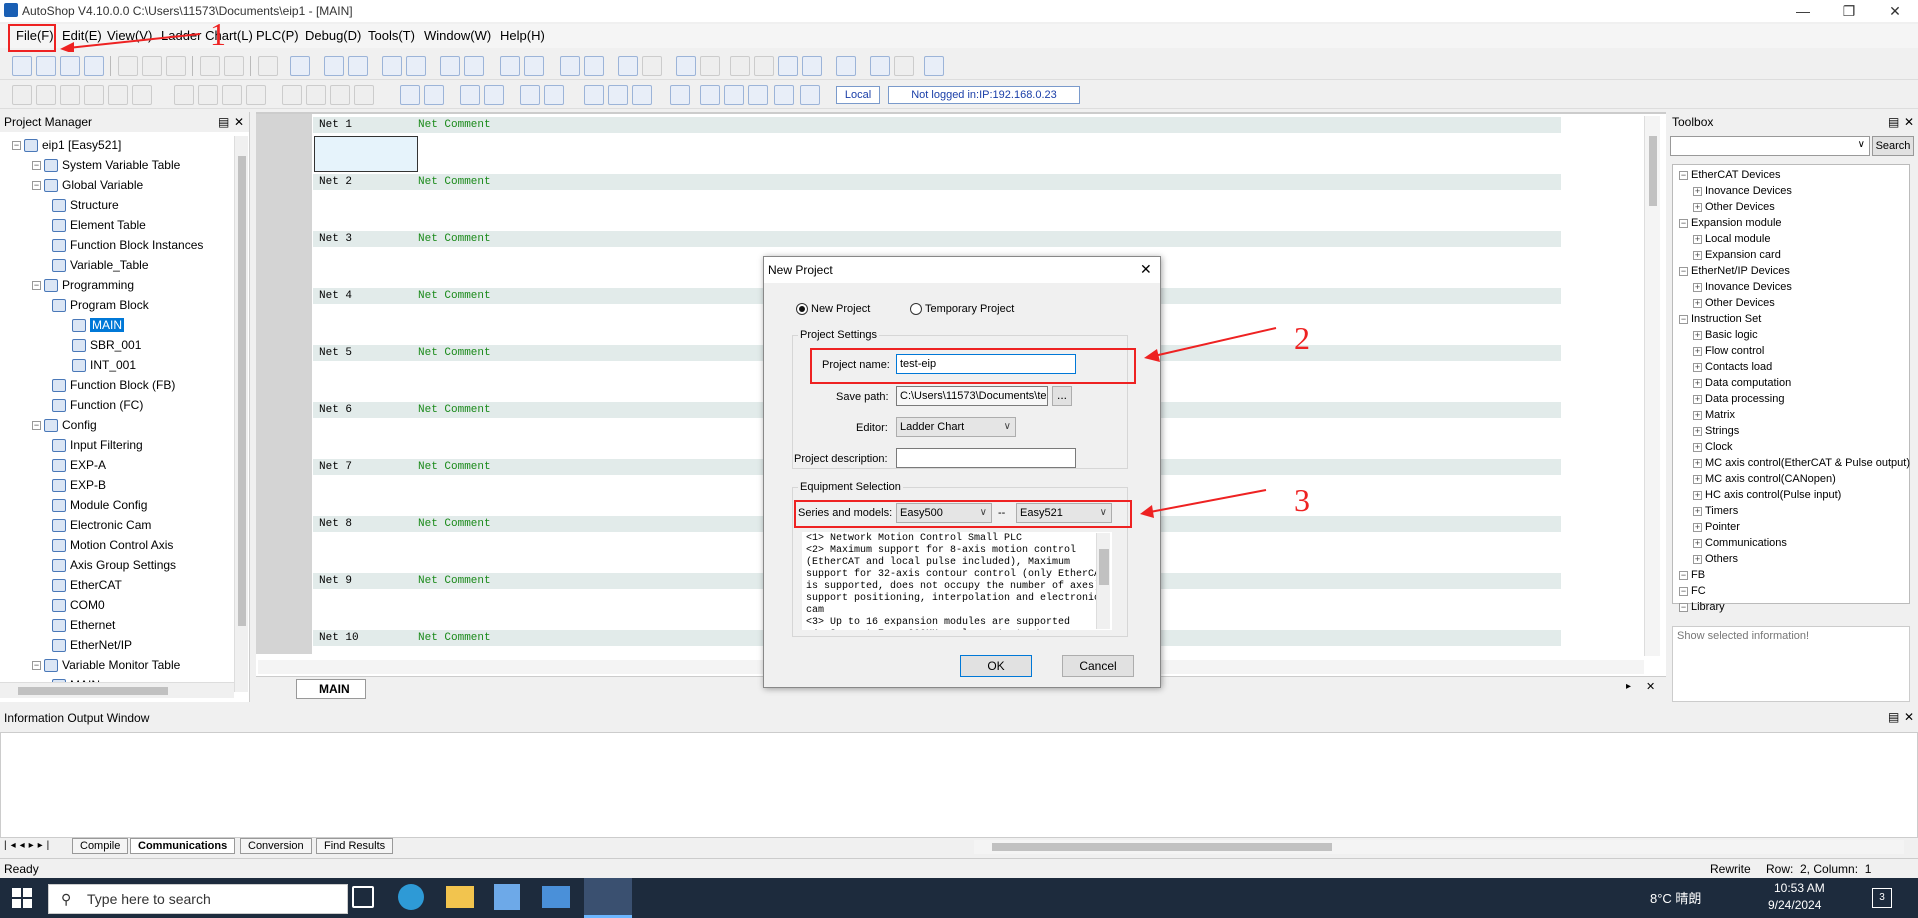  What do you see at coordinates (1803, 11) in the screenshot?
I see `minimize-icon: —` at bounding box center [1803, 11].